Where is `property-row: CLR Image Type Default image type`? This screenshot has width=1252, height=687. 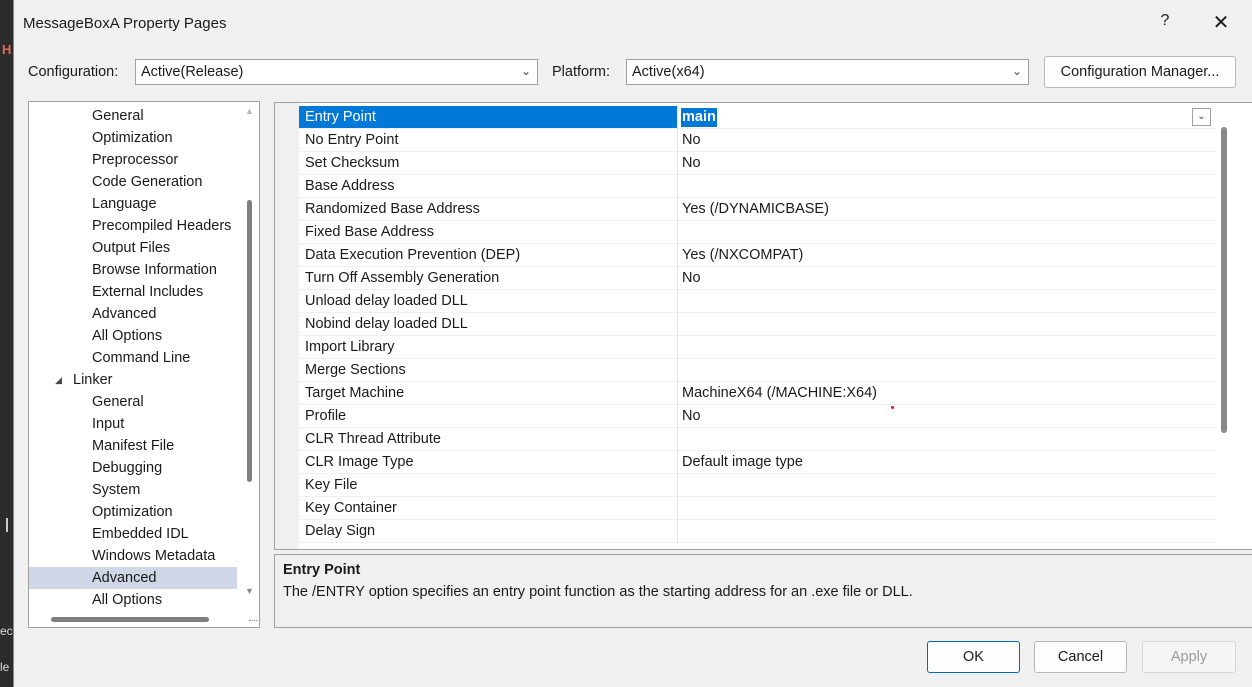
property-row: CLR Image Type Default image type is located at coordinates (757, 462).